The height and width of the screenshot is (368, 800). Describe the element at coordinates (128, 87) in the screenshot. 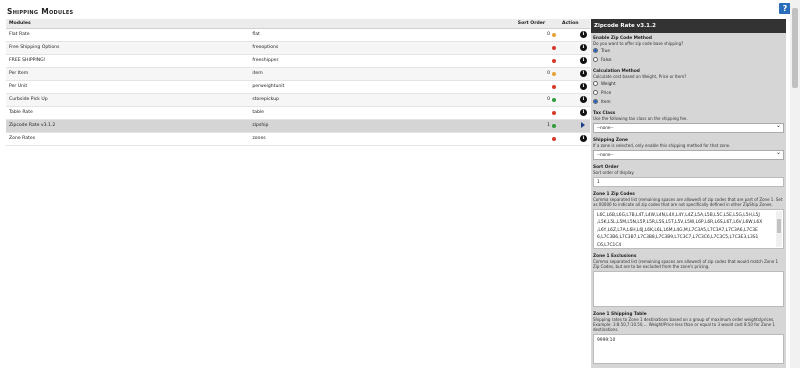

I see `module-title: Per Unit` at that location.